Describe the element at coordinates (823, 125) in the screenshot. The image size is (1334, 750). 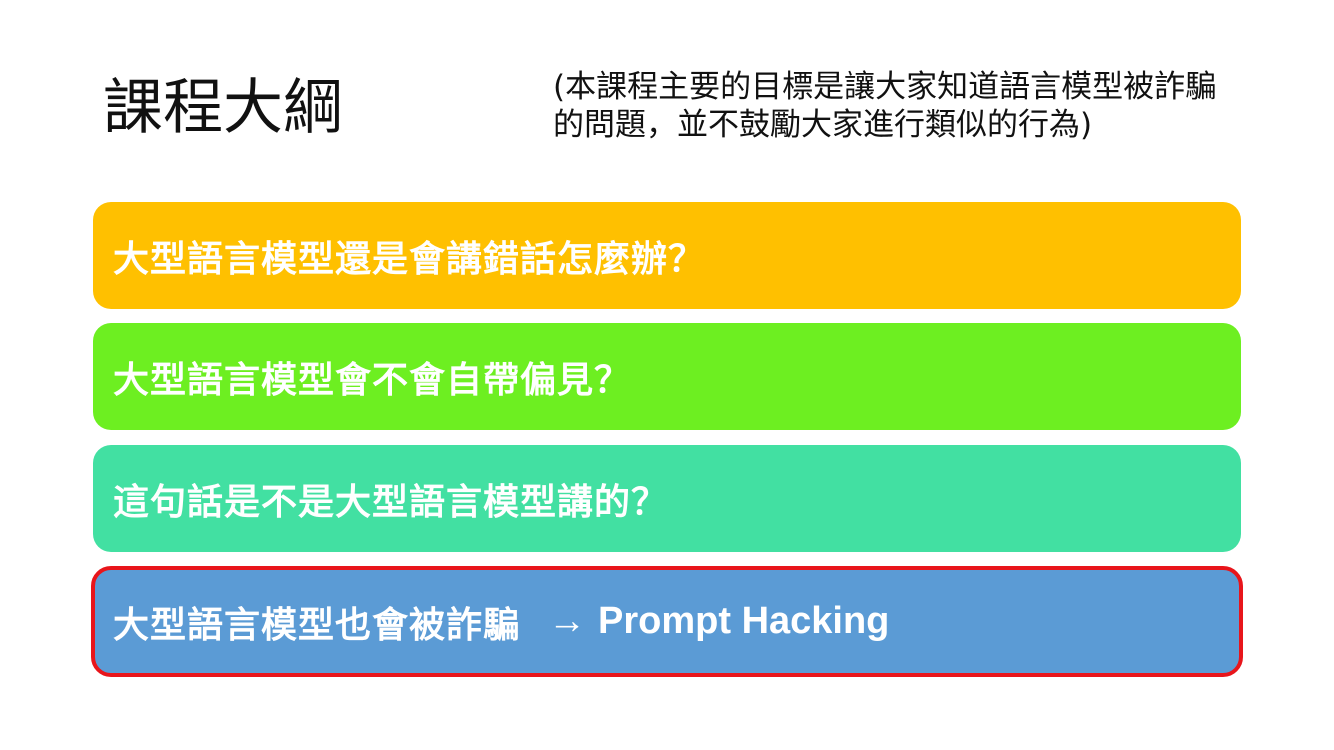
I see `disclaimer-line-2: 的問題，並不鼓勵大家進行類似的行為)` at that location.